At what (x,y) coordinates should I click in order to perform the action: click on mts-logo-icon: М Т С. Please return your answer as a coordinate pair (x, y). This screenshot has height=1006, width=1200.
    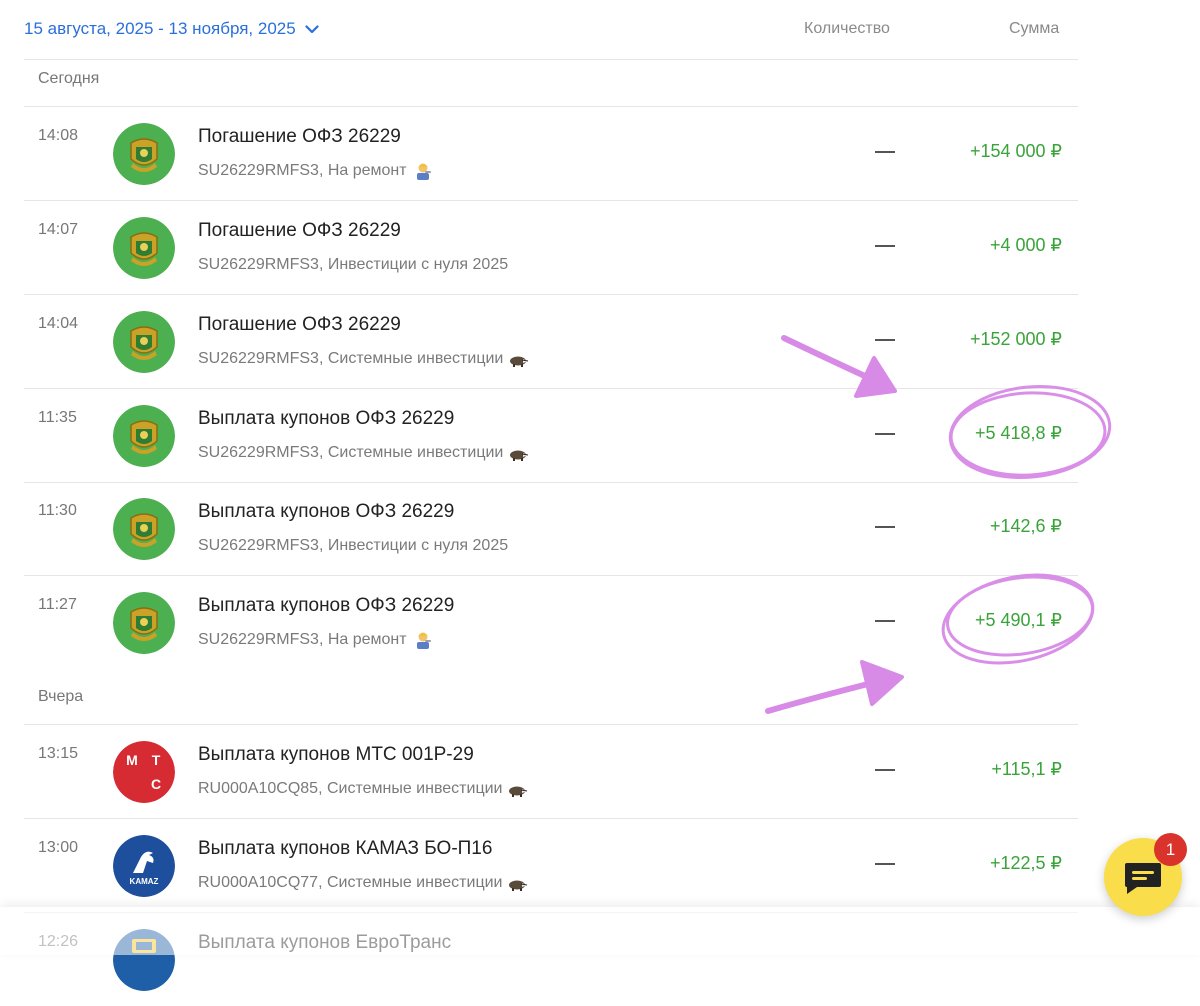
    Looking at the image, I should click on (144, 772).